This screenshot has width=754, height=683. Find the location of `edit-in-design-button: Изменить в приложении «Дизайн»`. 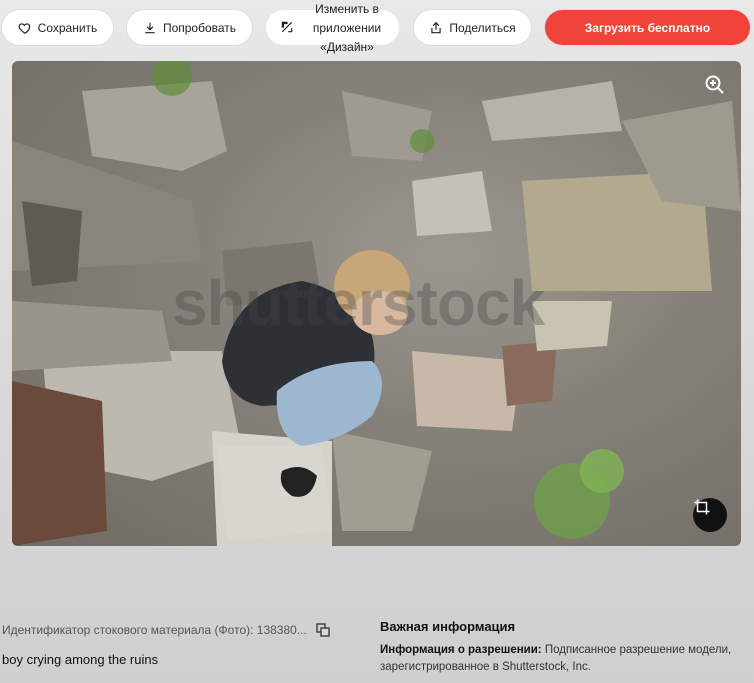

edit-in-design-button: Изменить в приложении «Дизайн» is located at coordinates (332, 29).